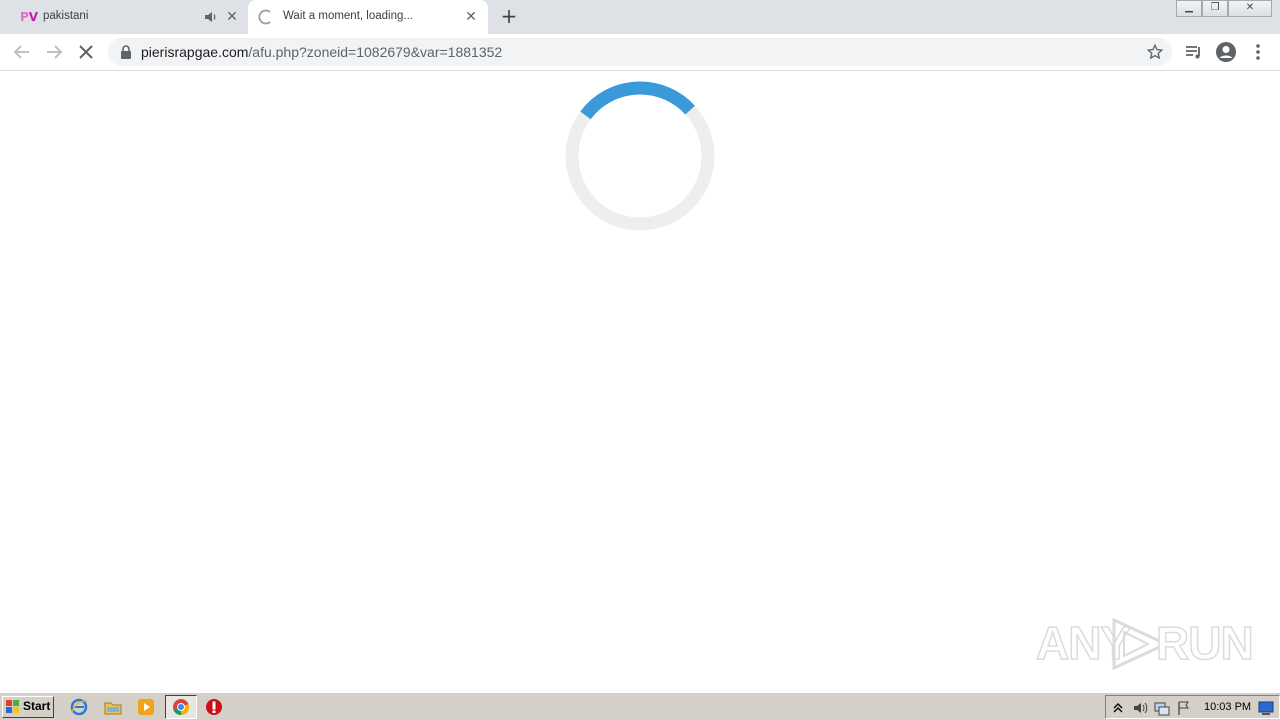 The image size is (1280, 720). What do you see at coordinates (79, 707) in the screenshot?
I see `ie-icon` at bounding box center [79, 707].